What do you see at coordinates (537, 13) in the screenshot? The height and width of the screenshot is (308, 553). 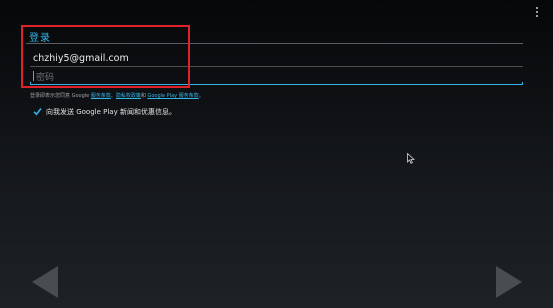 I see `overflow-menu-icon` at bounding box center [537, 13].